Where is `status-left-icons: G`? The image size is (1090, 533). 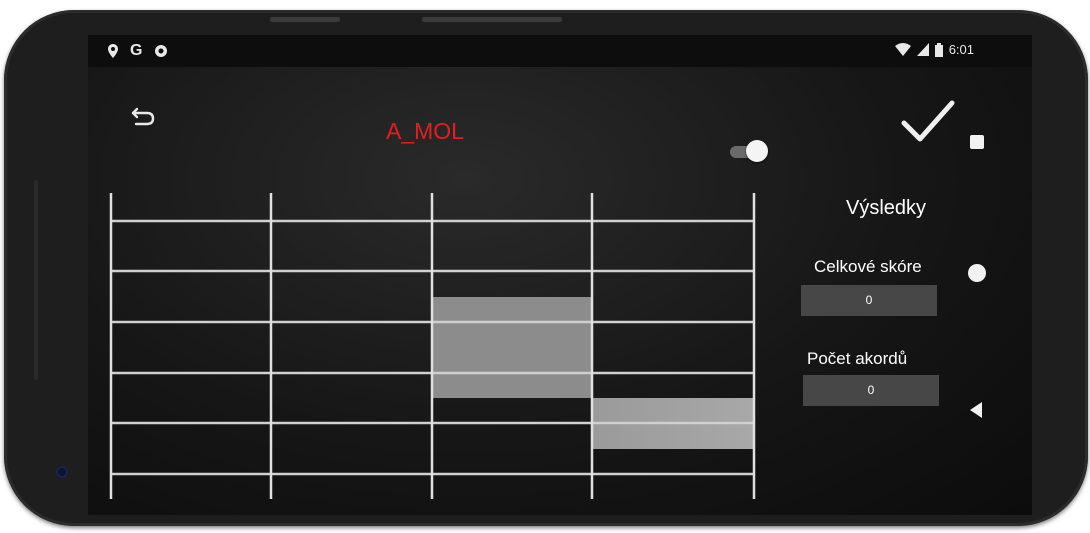
status-left-icons: G is located at coordinates (138, 51).